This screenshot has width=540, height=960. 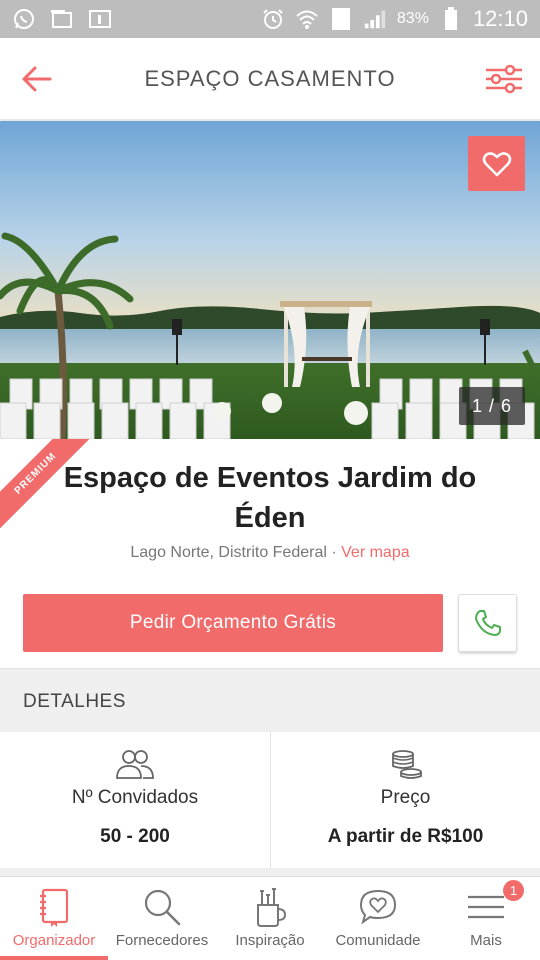 I want to click on location-text: Lago Norte, Distrito Federal, so click(x=228, y=552).